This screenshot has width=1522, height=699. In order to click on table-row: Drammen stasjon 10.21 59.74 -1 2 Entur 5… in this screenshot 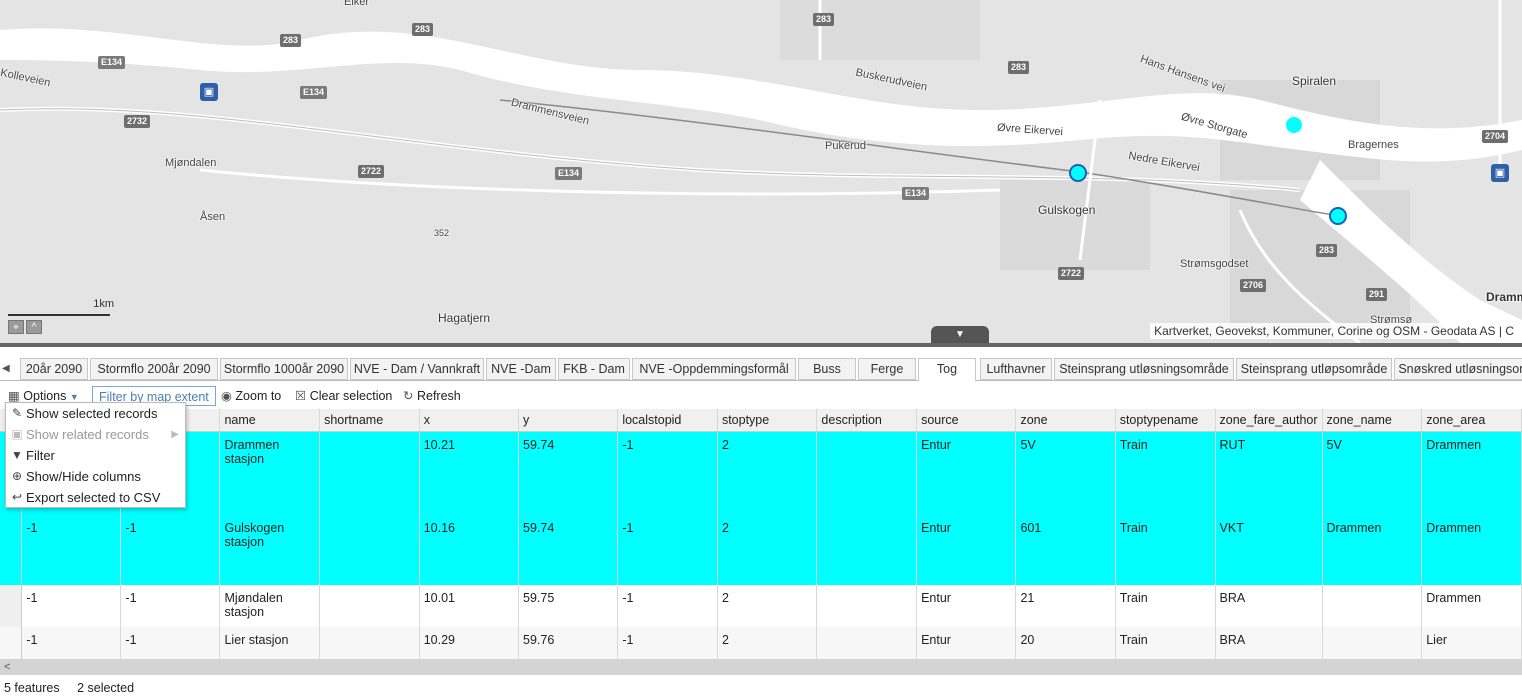, I will do `click(761, 473)`.